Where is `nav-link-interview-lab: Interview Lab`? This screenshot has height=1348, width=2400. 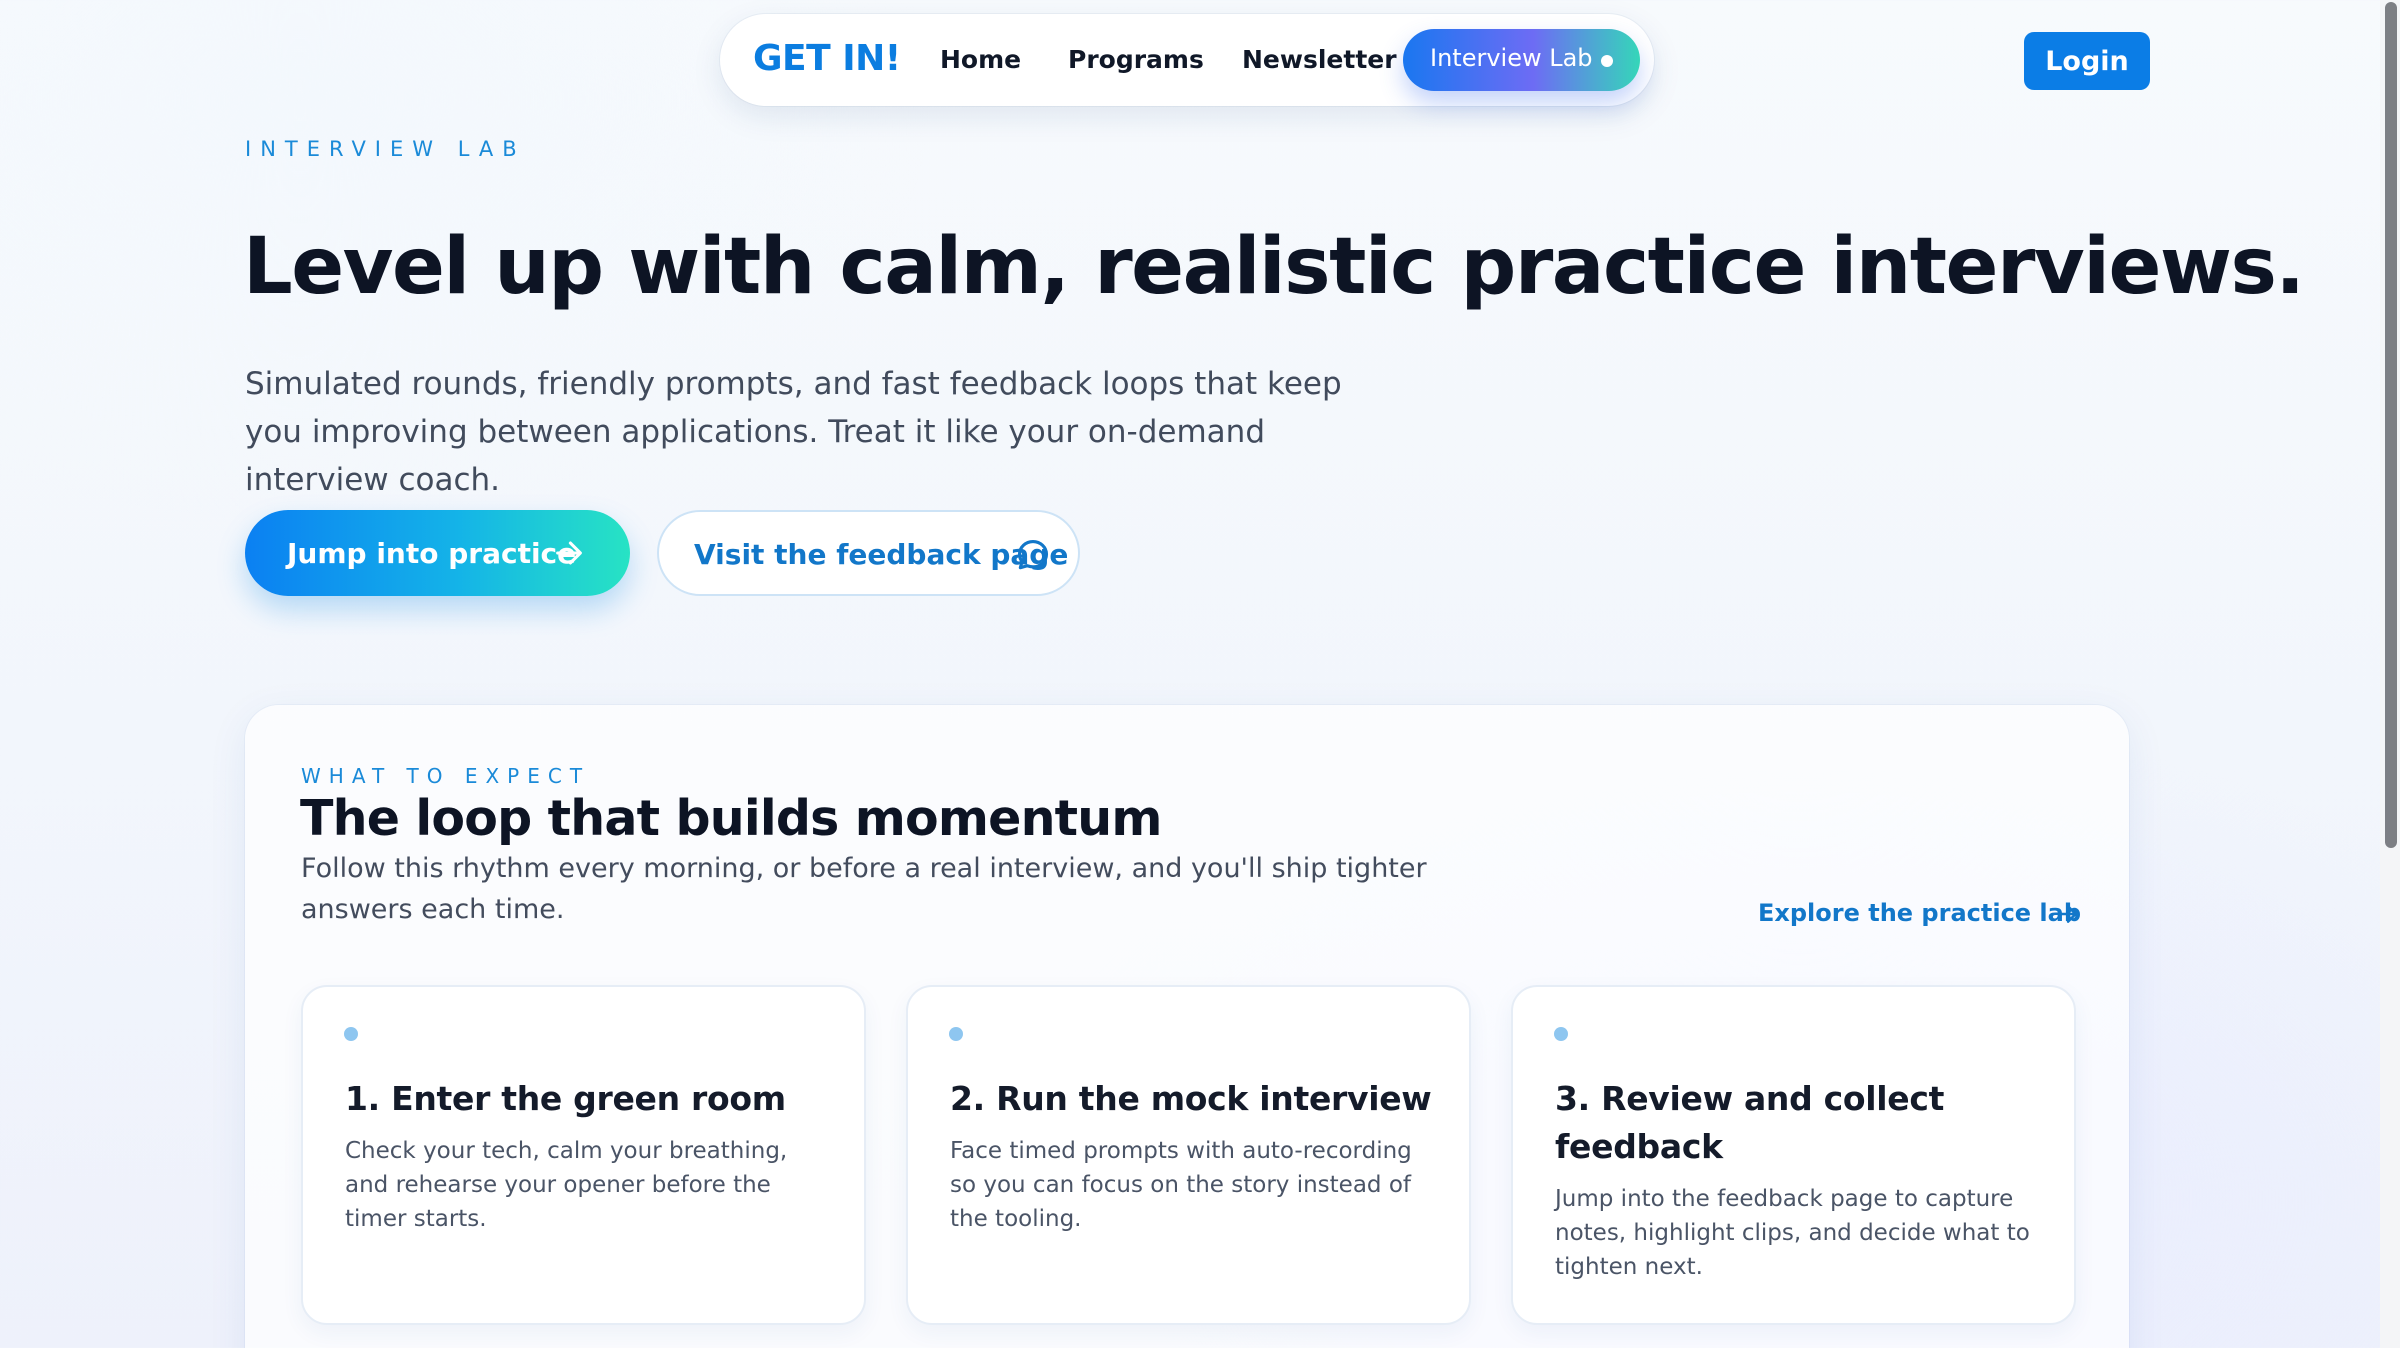 nav-link-interview-lab: Interview Lab is located at coordinates (1521, 60).